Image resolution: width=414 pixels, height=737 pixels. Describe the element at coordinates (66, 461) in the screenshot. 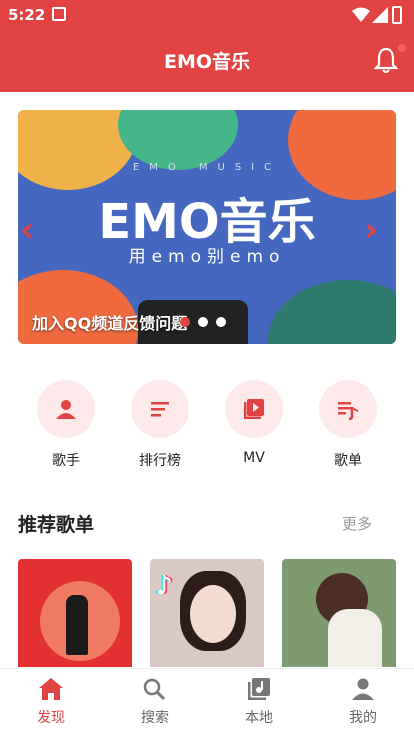

I see `quick-action-label: 歌手` at that location.